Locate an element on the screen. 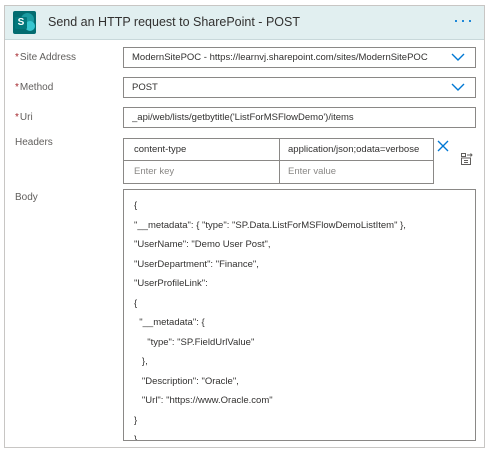  method-label: *Method is located at coordinates (34, 87).